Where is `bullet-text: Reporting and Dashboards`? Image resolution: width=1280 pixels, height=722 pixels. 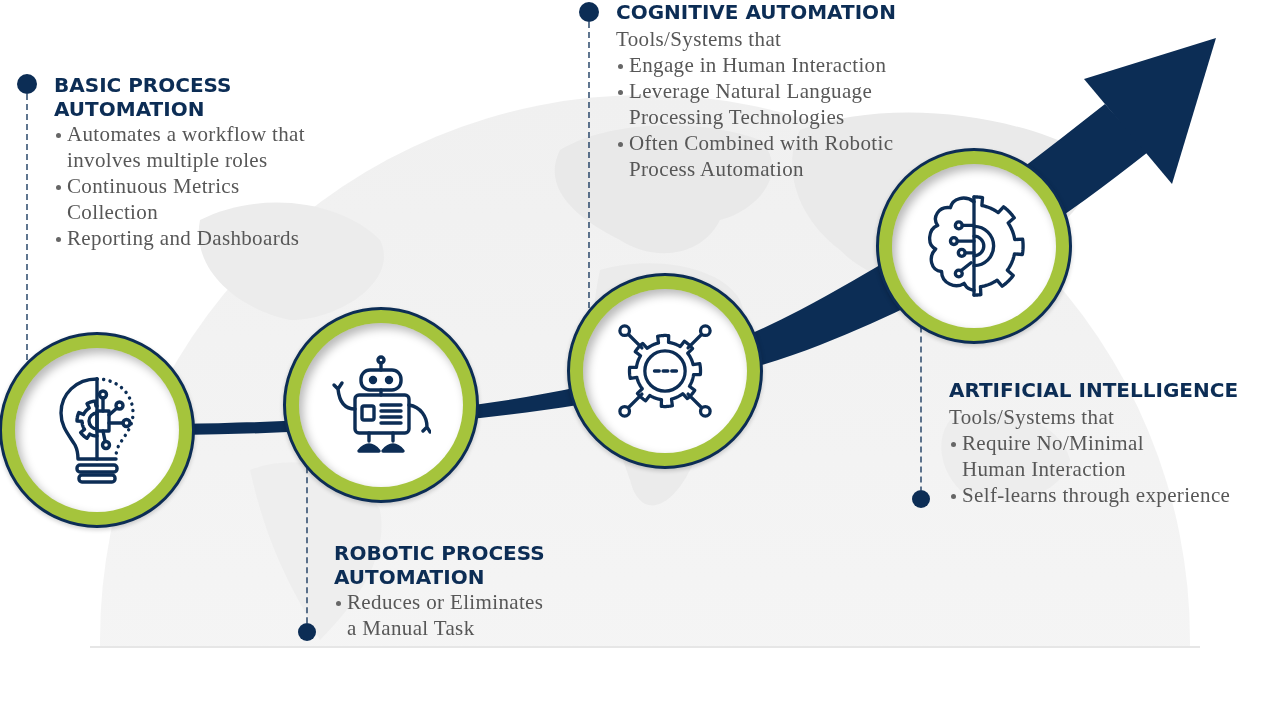
bullet-text: Reporting and Dashboards is located at coordinates (183, 238).